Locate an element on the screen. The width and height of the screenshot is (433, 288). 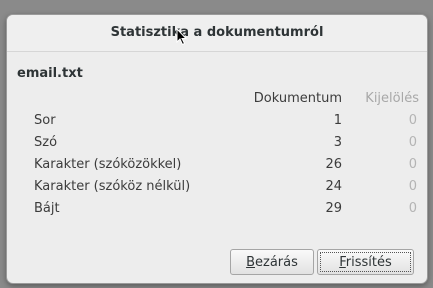
column-header-selection: Kijelölés is located at coordinates (392, 98).